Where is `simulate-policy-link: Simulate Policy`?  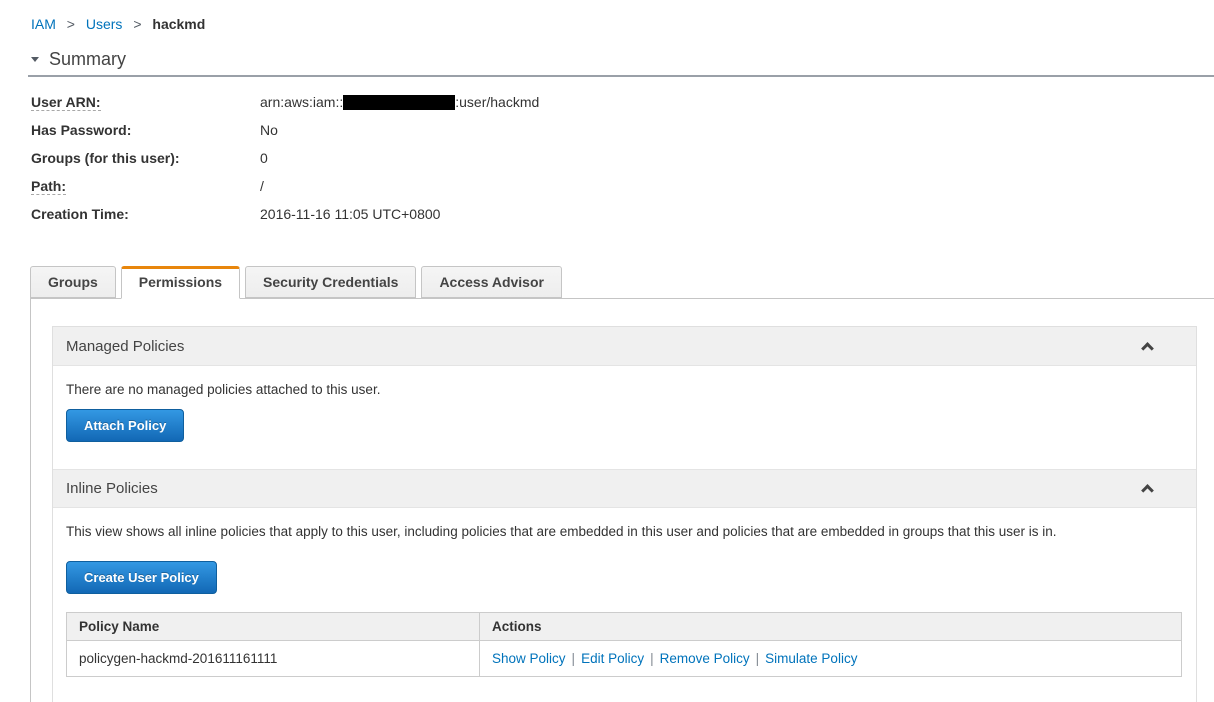
simulate-policy-link: Simulate Policy is located at coordinates (811, 658).